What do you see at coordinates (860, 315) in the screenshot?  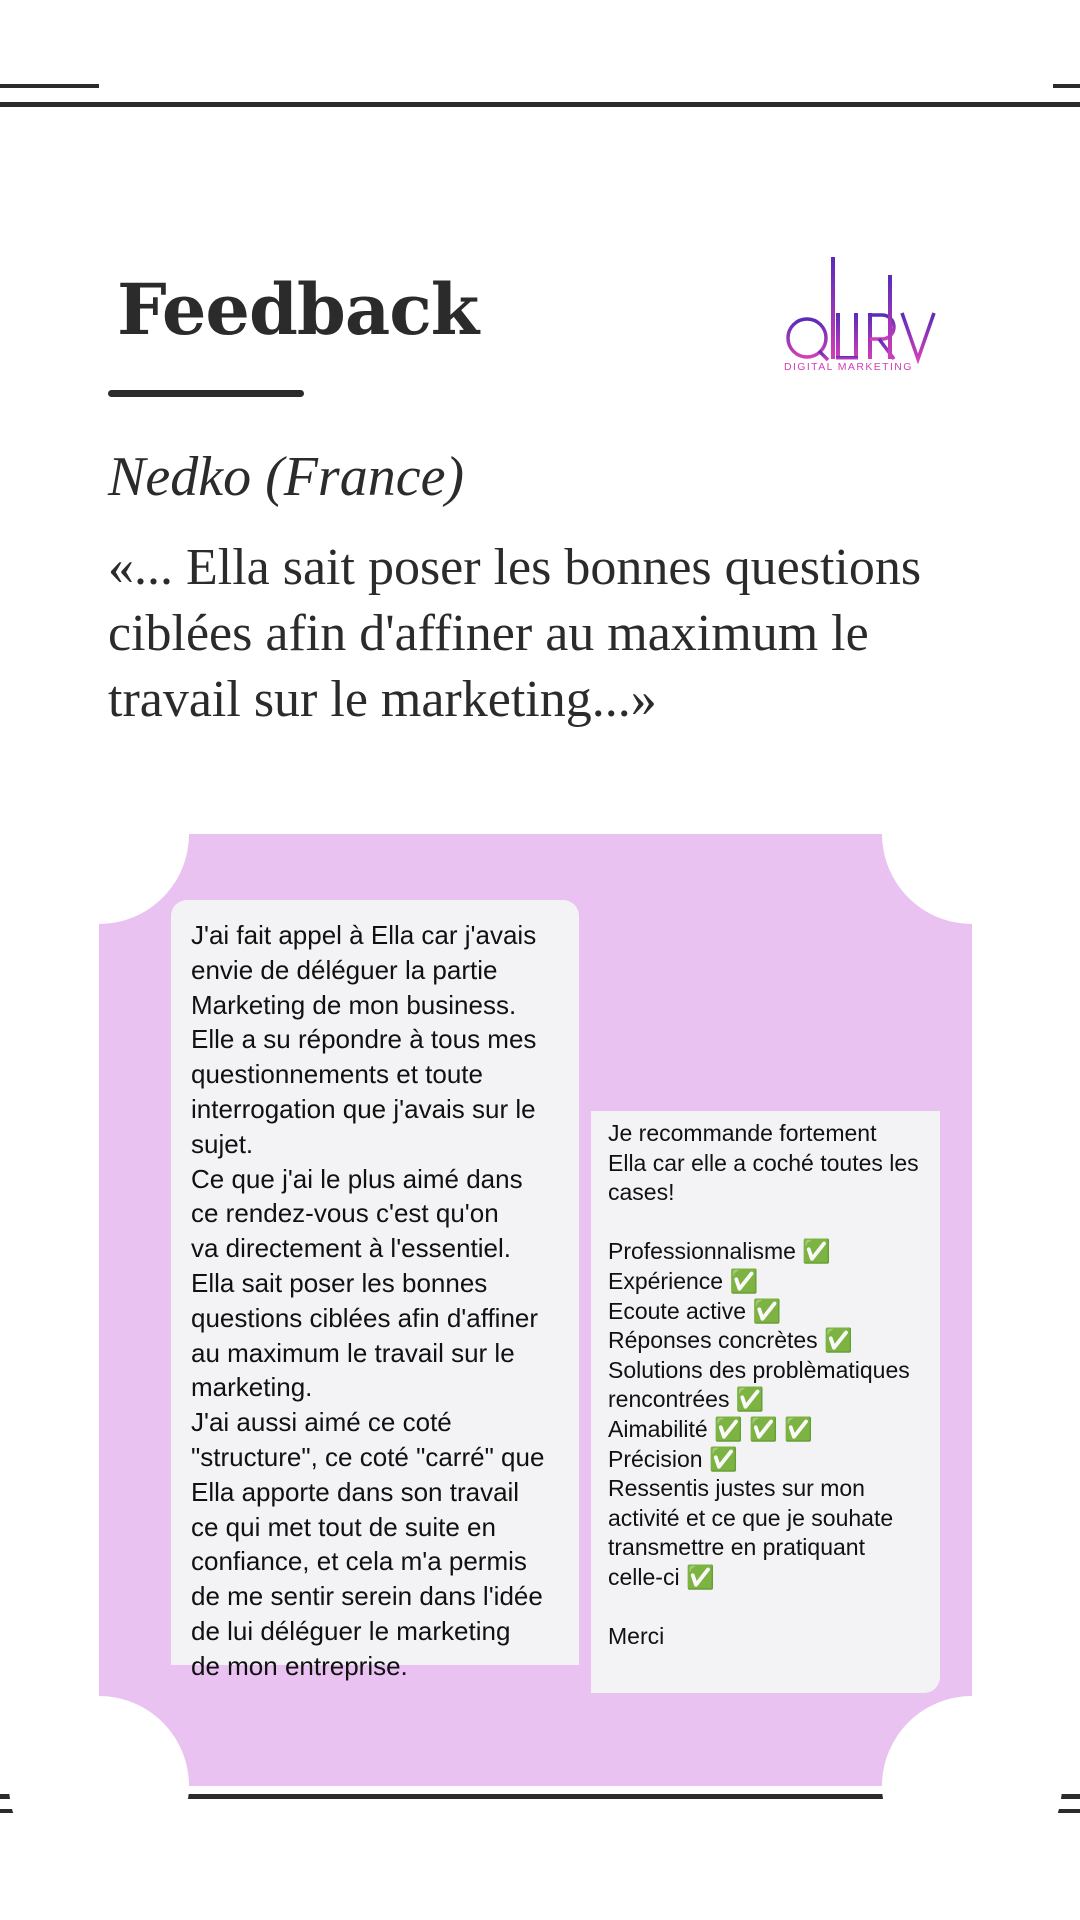 I see `logo-mark-icon: DIGITAL MARKETING` at bounding box center [860, 315].